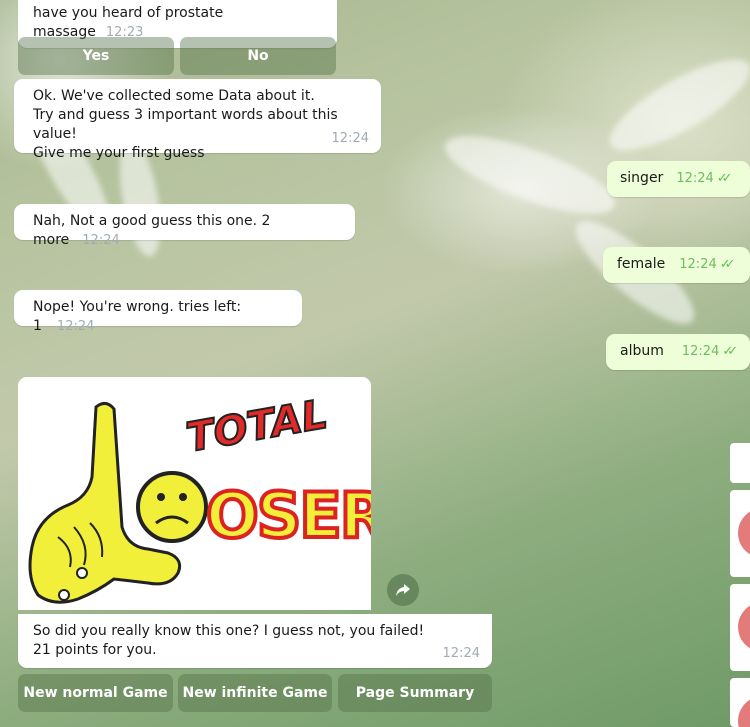  What do you see at coordinates (415, 693) in the screenshot?
I see `page-summary-button: Page Summary` at bounding box center [415, 693].